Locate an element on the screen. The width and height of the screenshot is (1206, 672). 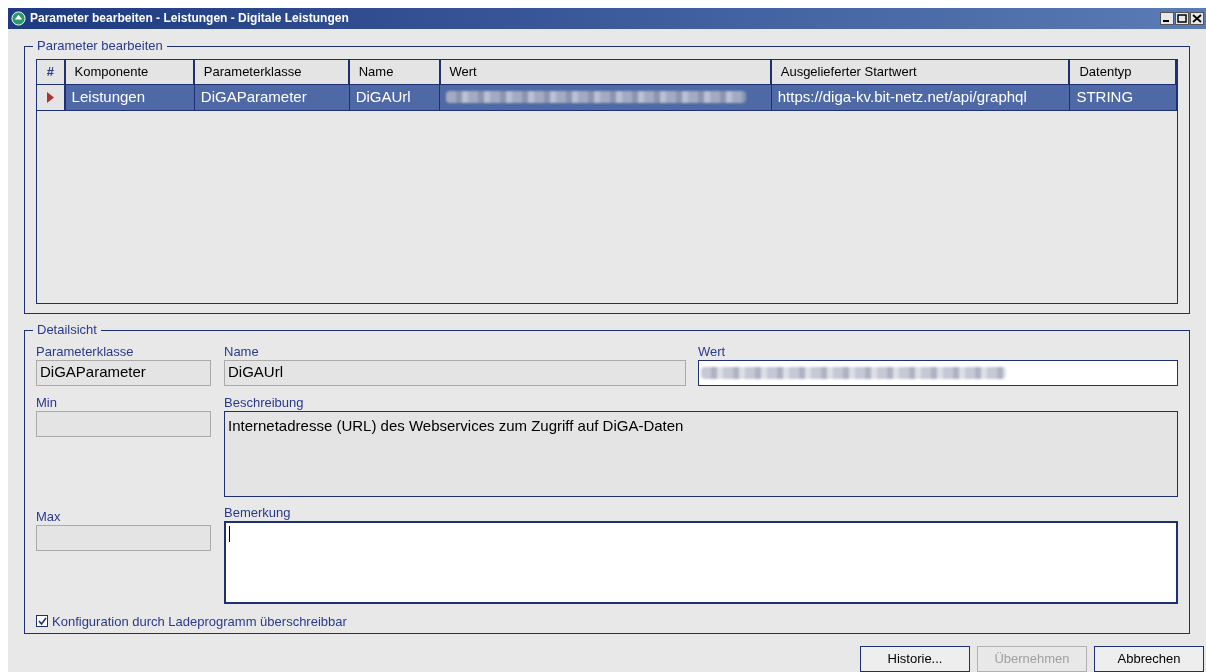
overwritable-checkbox: Konfiguration durch Ladeprogramm überschreibbar is located at coordinates (607, 621).